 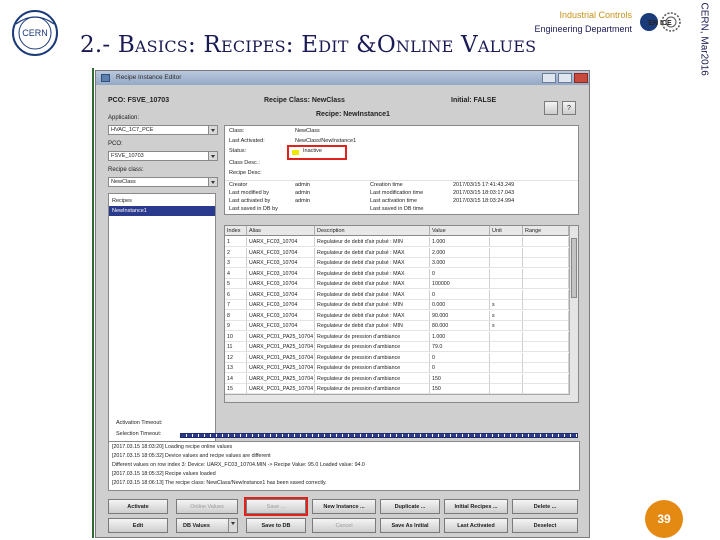 I want to click on table-cell: 2.000, so click(x=460, y=252).